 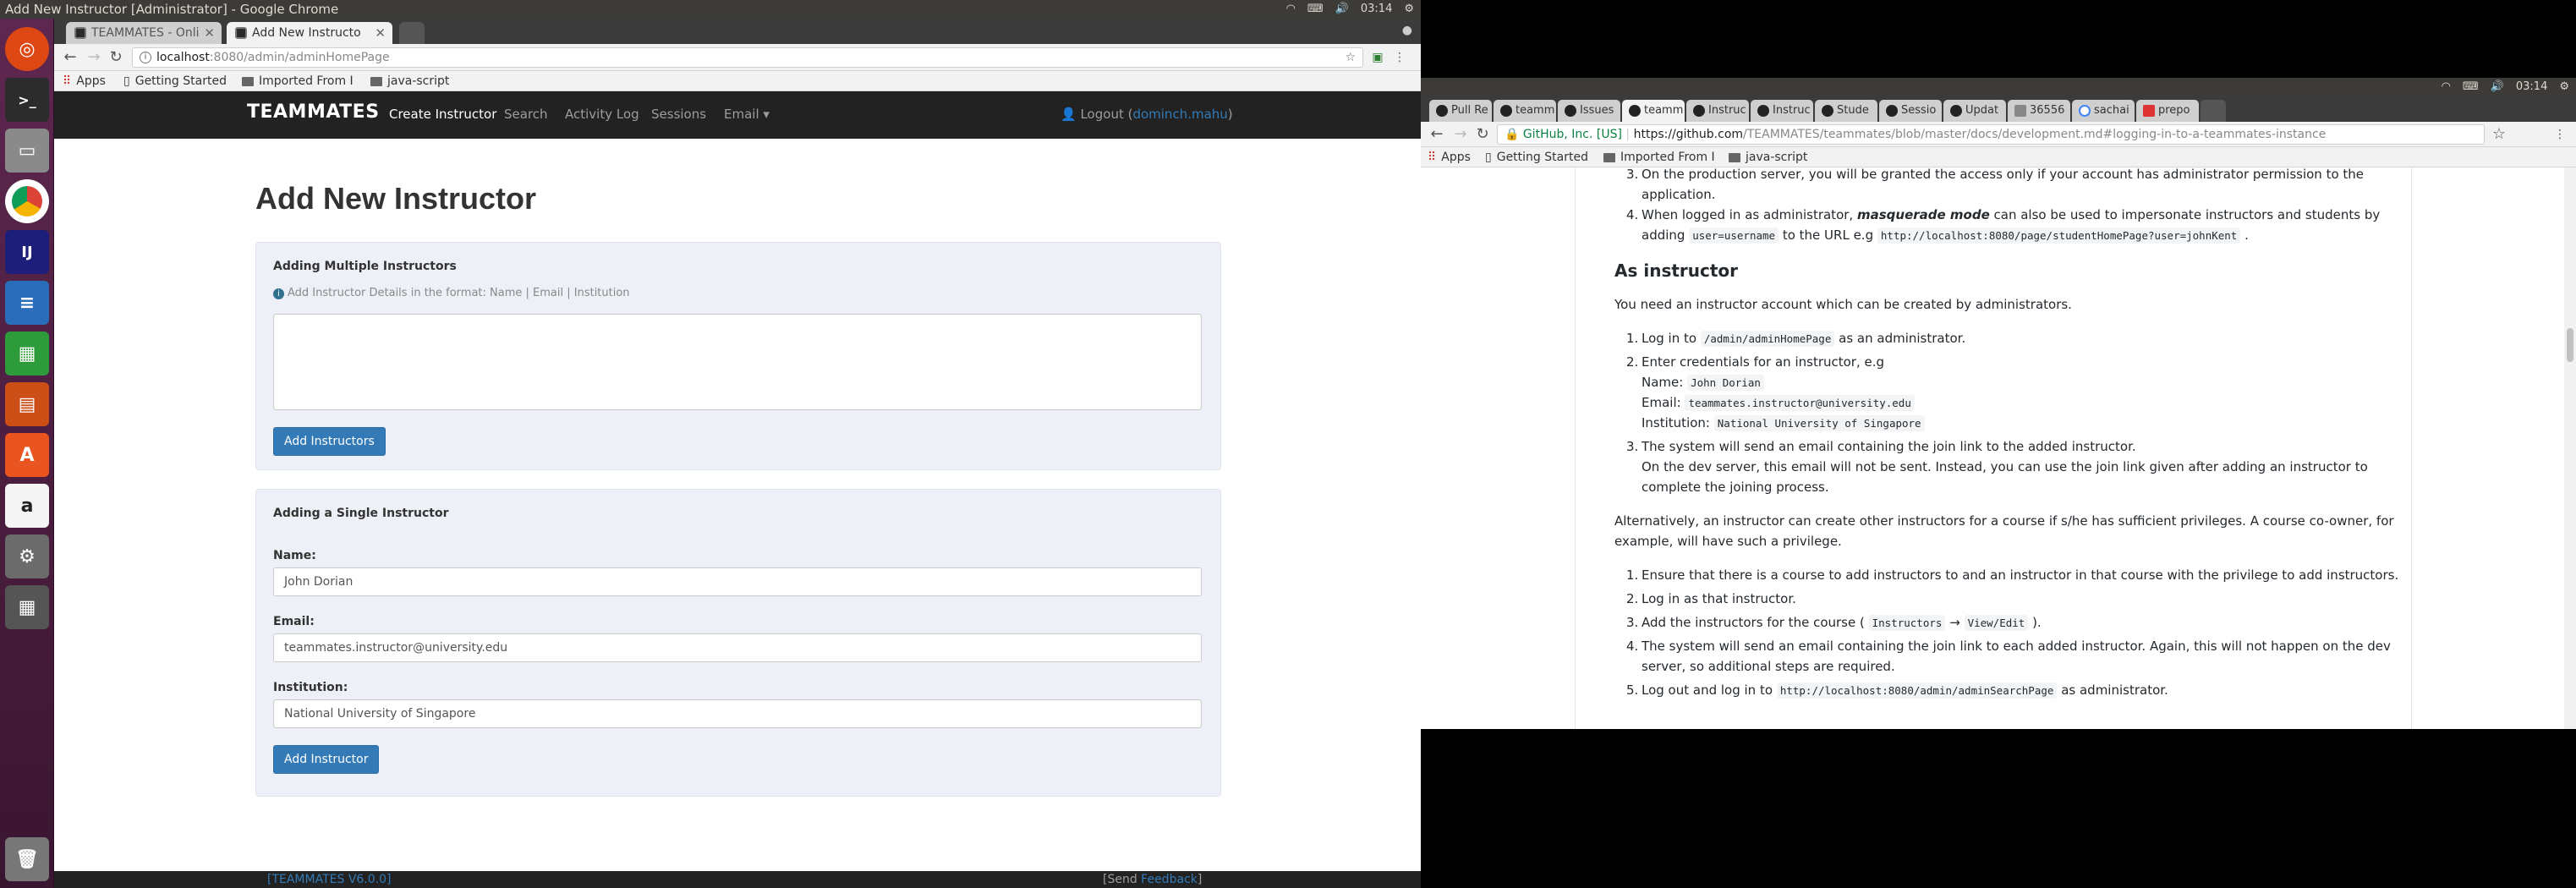 I want to click on calc-icon: ▦, so click(x=27, y=354).